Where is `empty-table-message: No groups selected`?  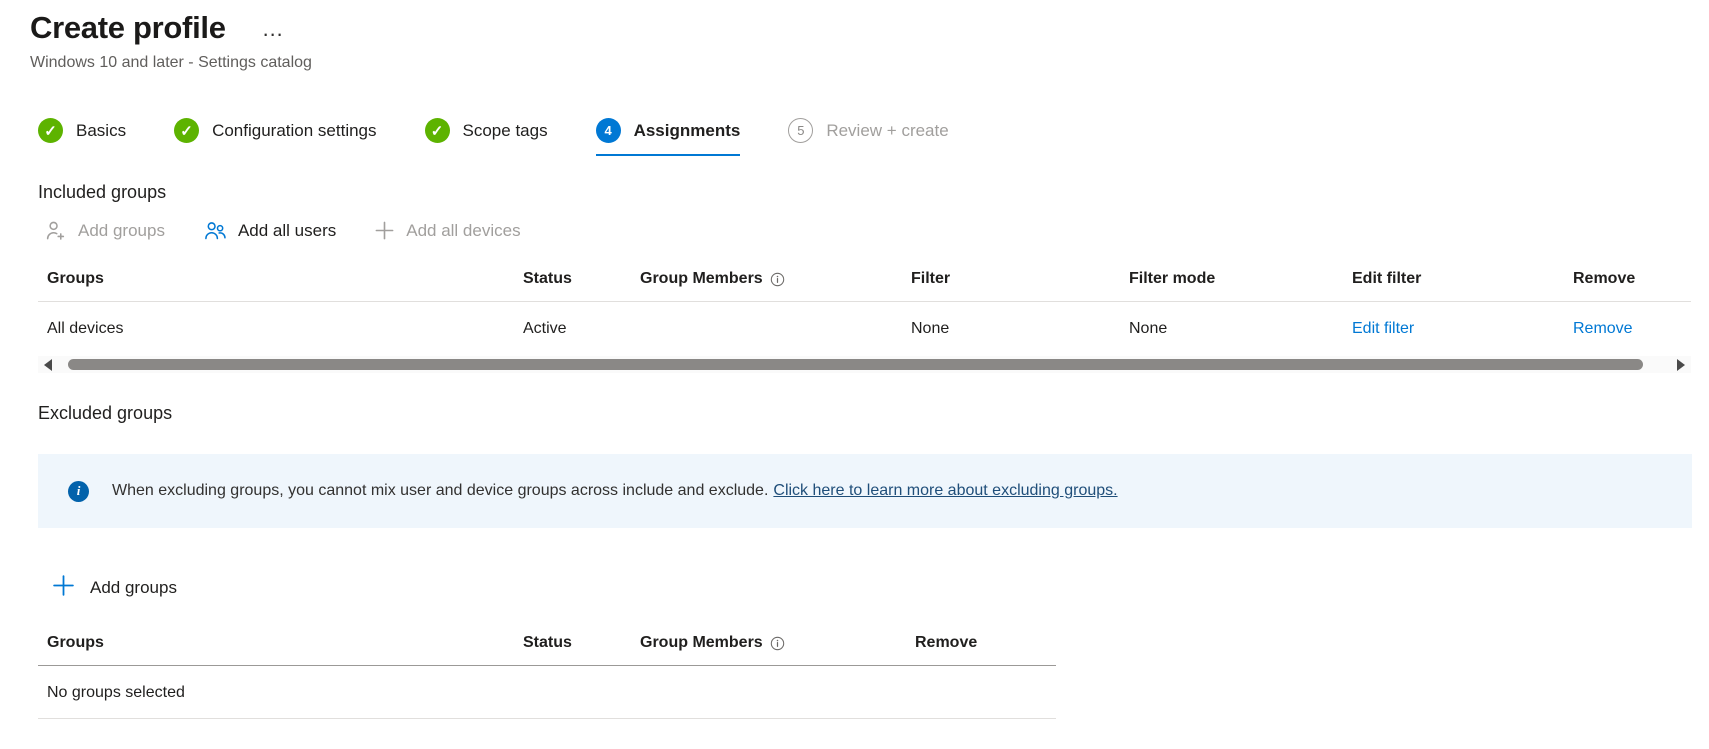
empty-table-message: No groups selected is located at coordinates (547, 692).